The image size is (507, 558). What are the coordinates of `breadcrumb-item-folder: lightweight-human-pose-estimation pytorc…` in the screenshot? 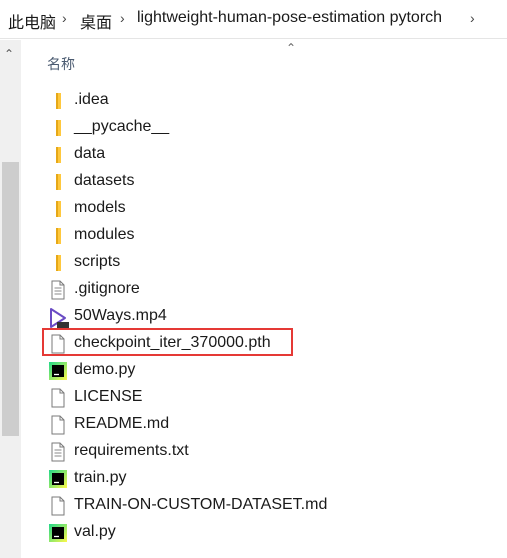 It's located at (289, 18).